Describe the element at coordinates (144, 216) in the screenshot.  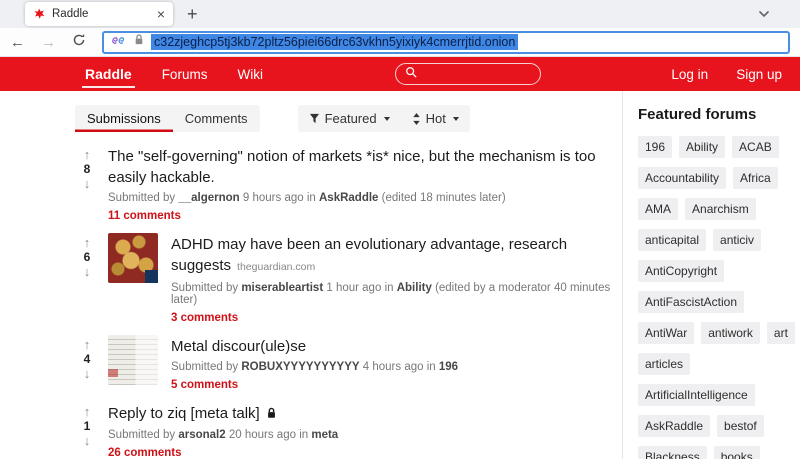
I see `comments-link: 11 comments` at that location.